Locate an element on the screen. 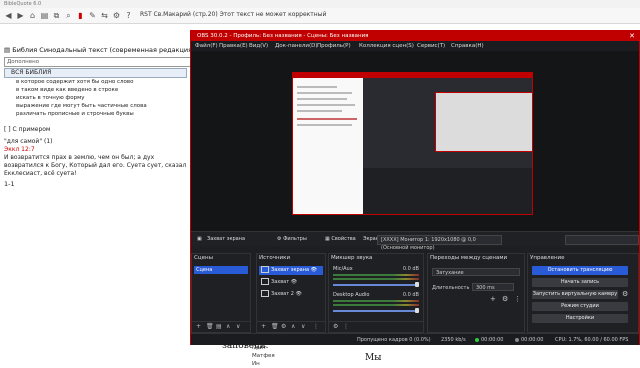  menu-file: Файл(F) is located at coordinates (206, 46).